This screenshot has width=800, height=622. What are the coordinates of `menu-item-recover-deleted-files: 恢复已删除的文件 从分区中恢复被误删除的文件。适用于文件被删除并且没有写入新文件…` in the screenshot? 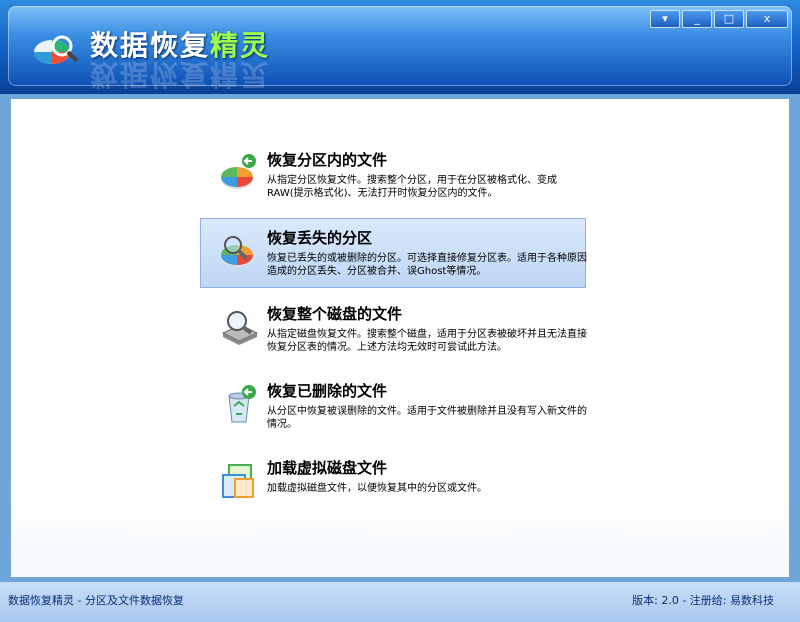 It's located at (399, 407).